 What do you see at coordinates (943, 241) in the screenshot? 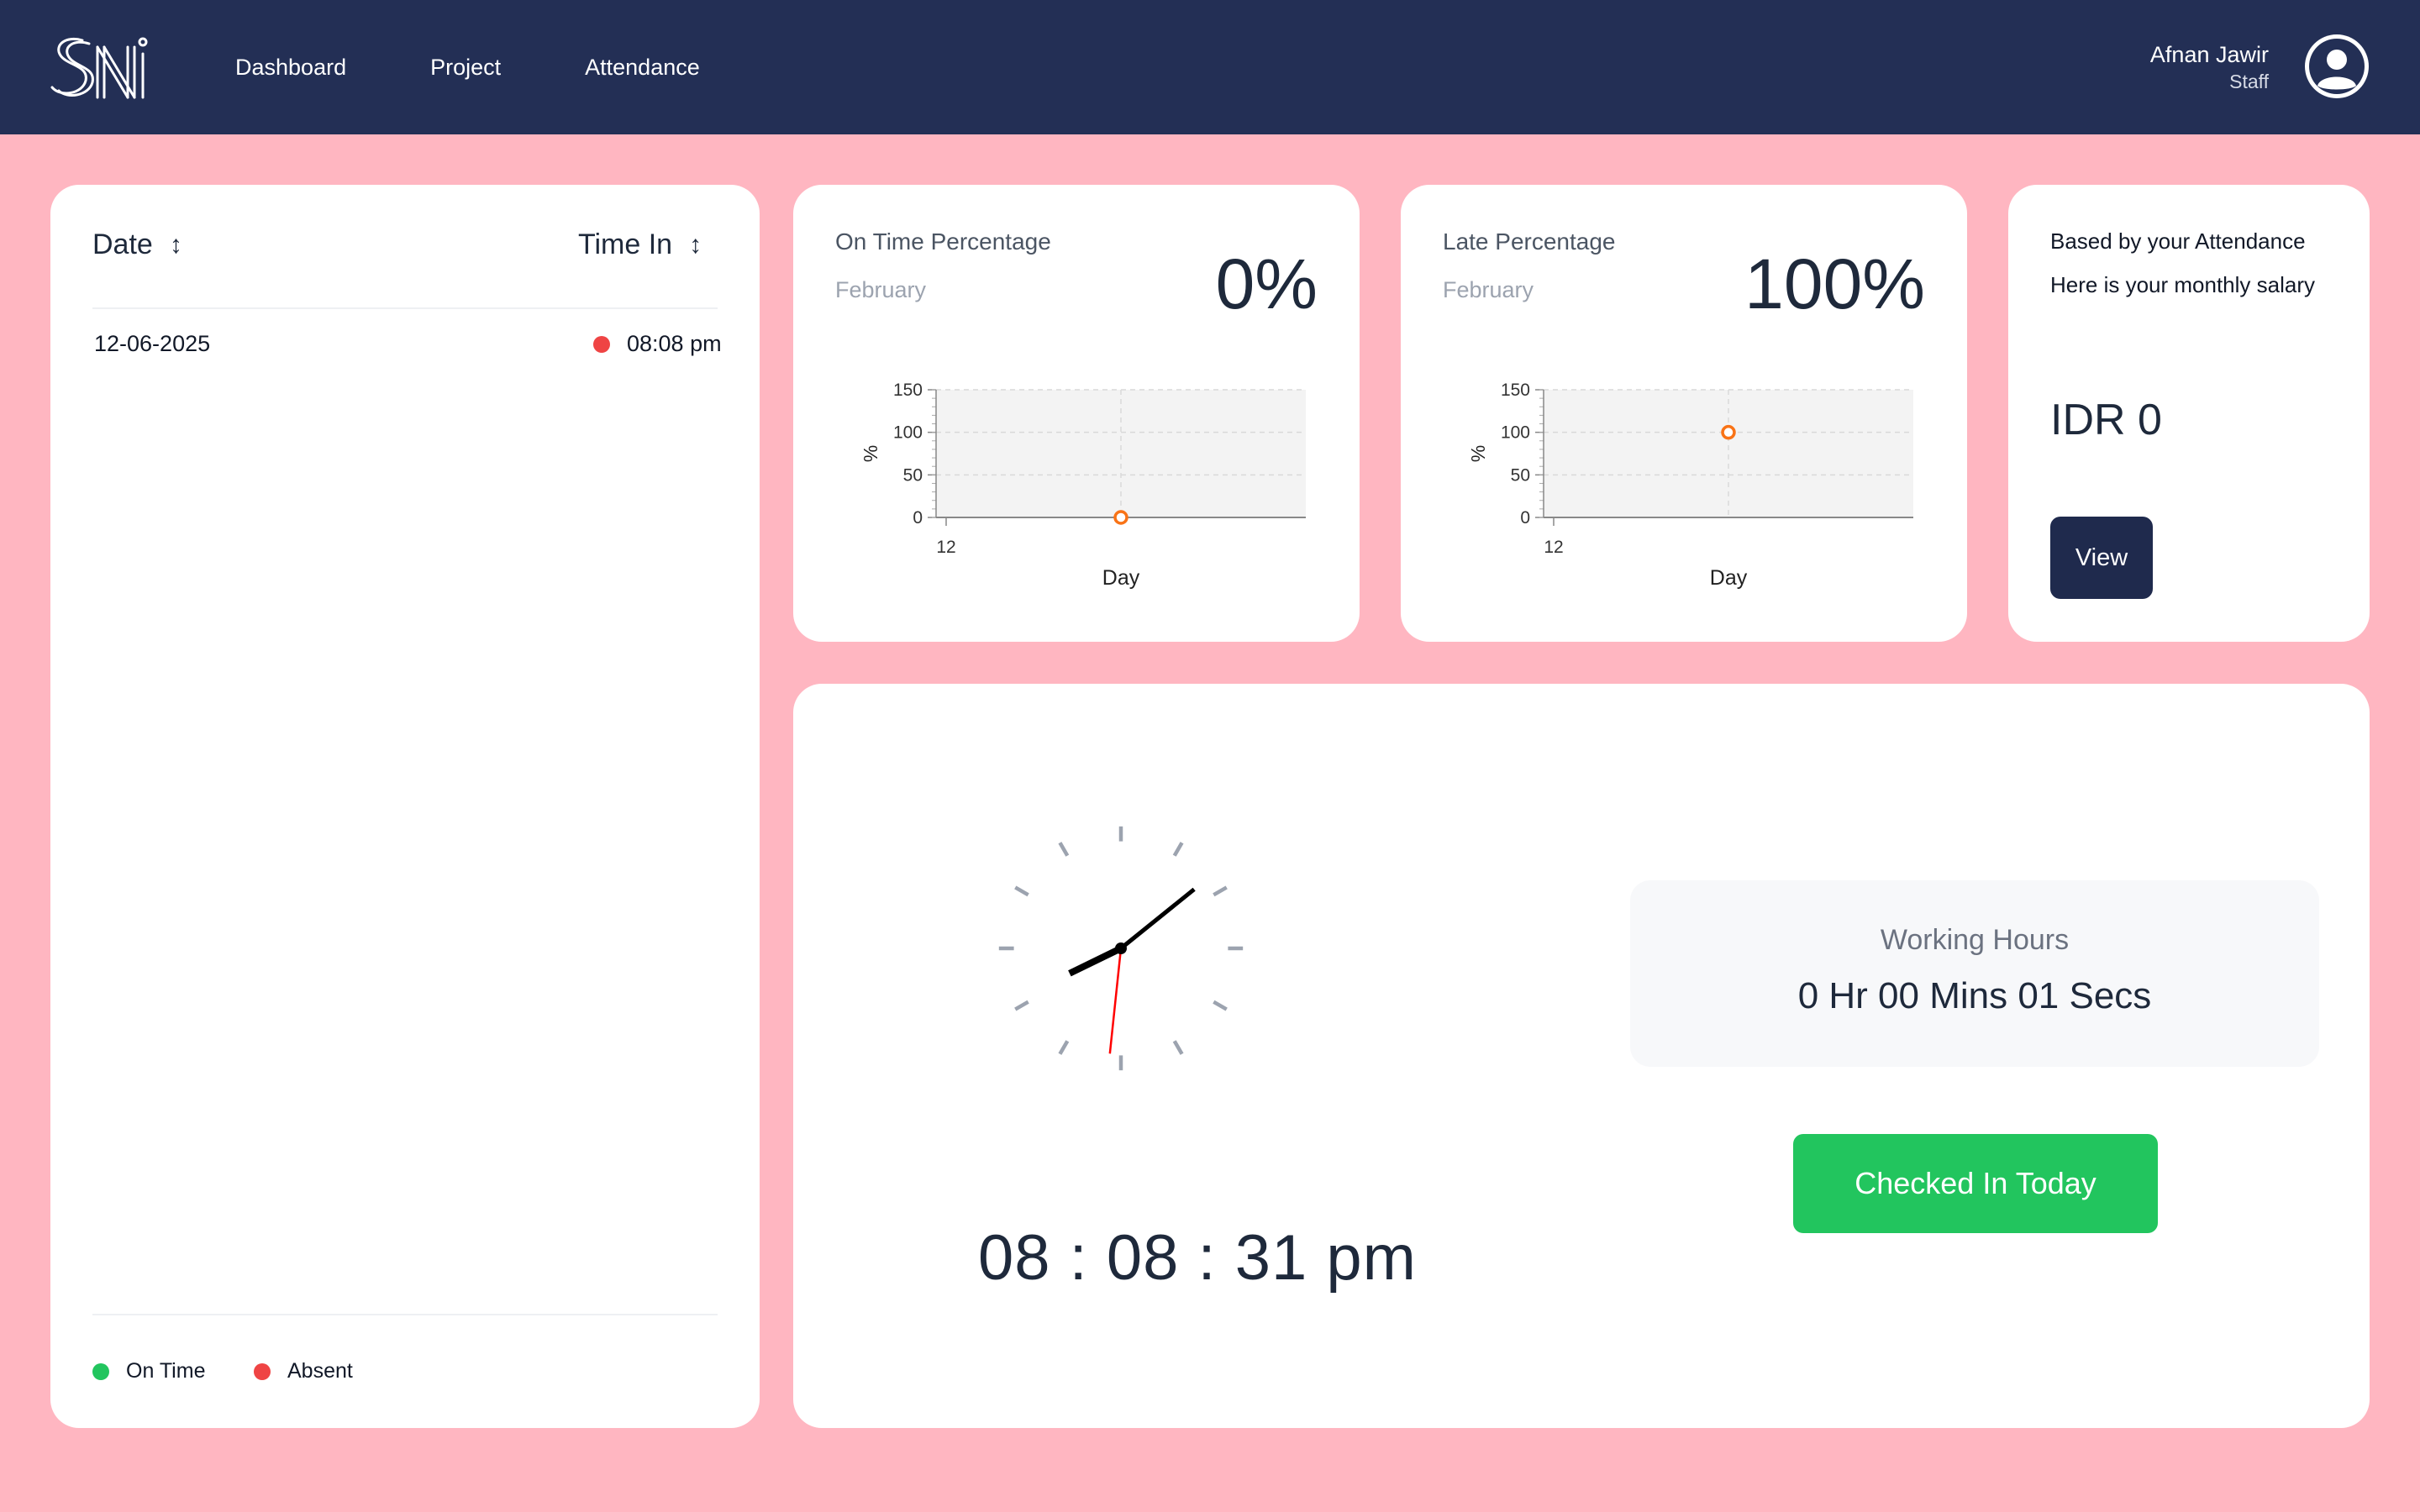
I see `on-time-title: On Time Percentage` at bounding box center [943, 241].